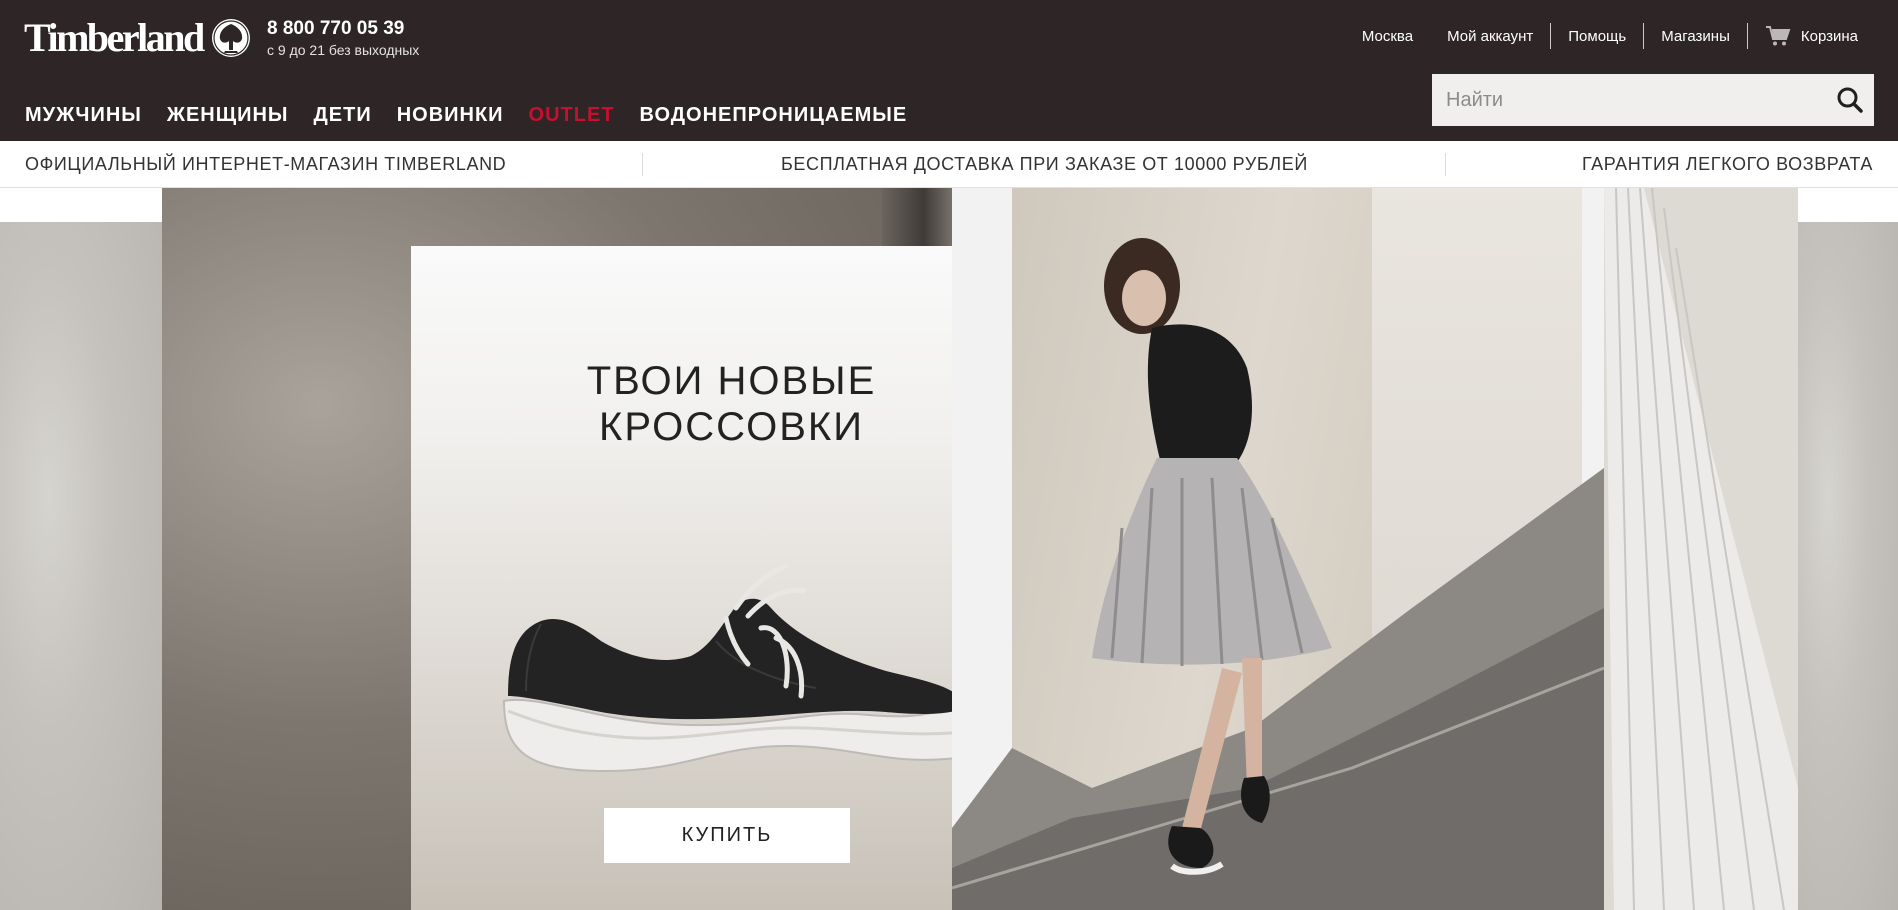 This screenshot has width=1898, height=910. What do you see at coordinates (343, 50) in the screenshot?
I see `working-hours: с 9 до 21 без выходных` at bounding box center [343, 50].